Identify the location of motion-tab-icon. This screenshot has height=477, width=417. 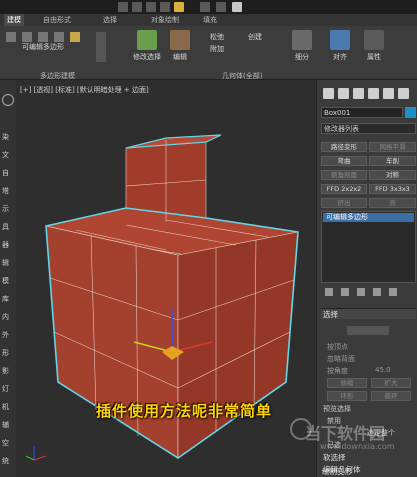
(373, 93).